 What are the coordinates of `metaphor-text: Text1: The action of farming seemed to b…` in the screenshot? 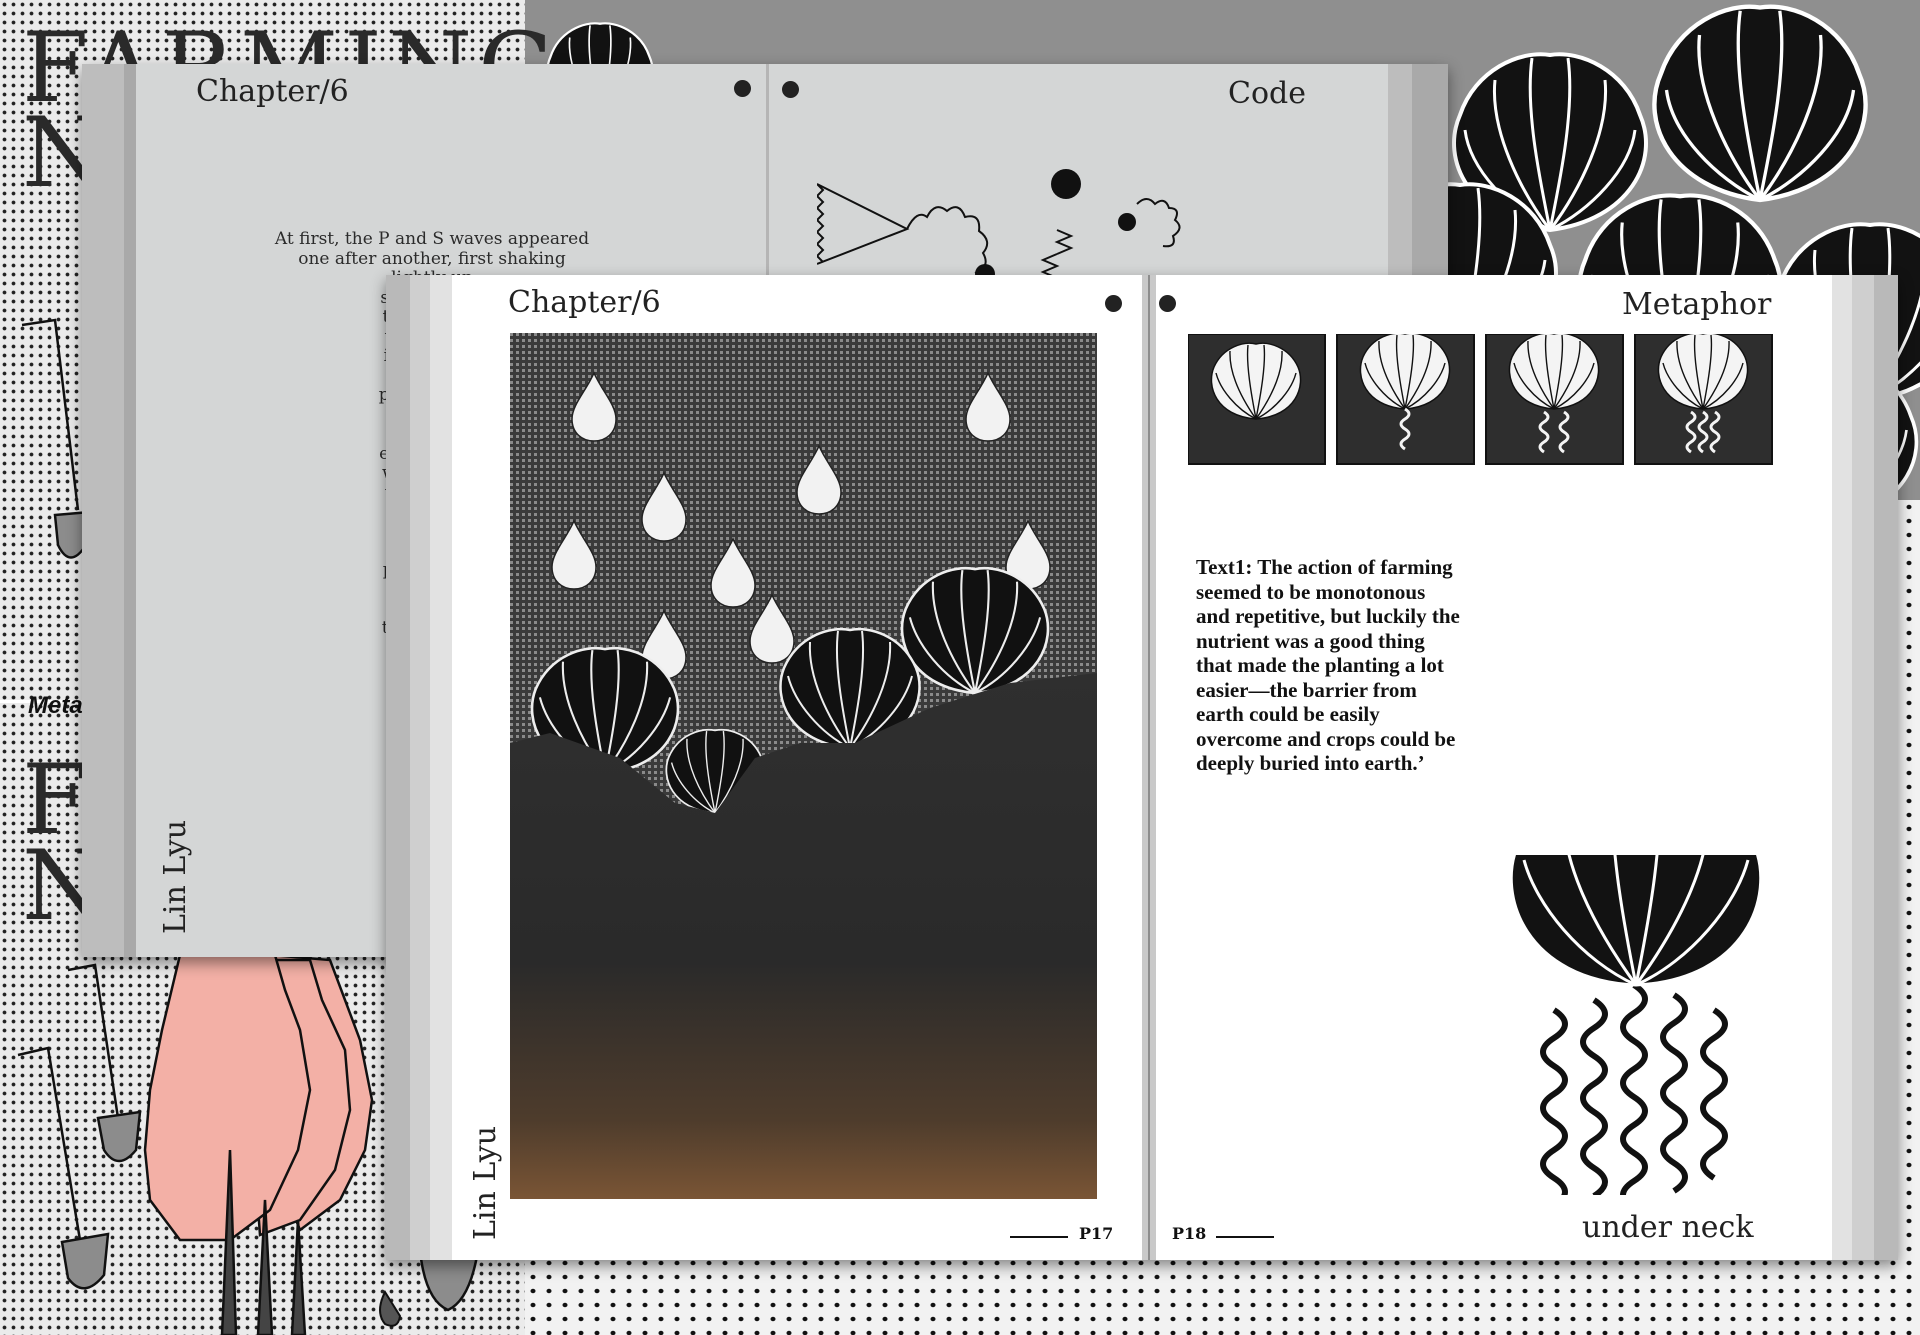 It's located at (1386, 665).